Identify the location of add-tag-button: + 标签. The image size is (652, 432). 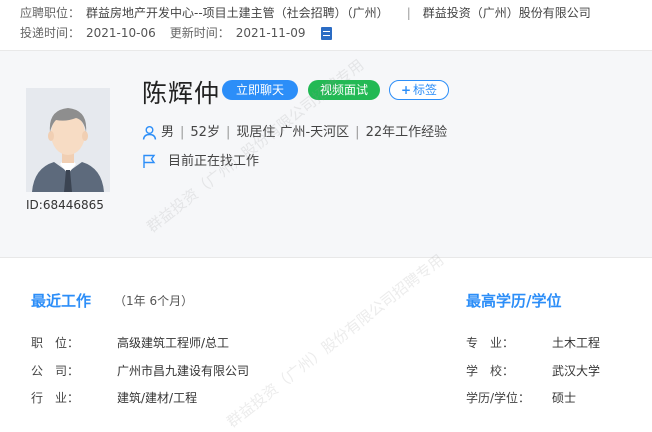
(419, 90).